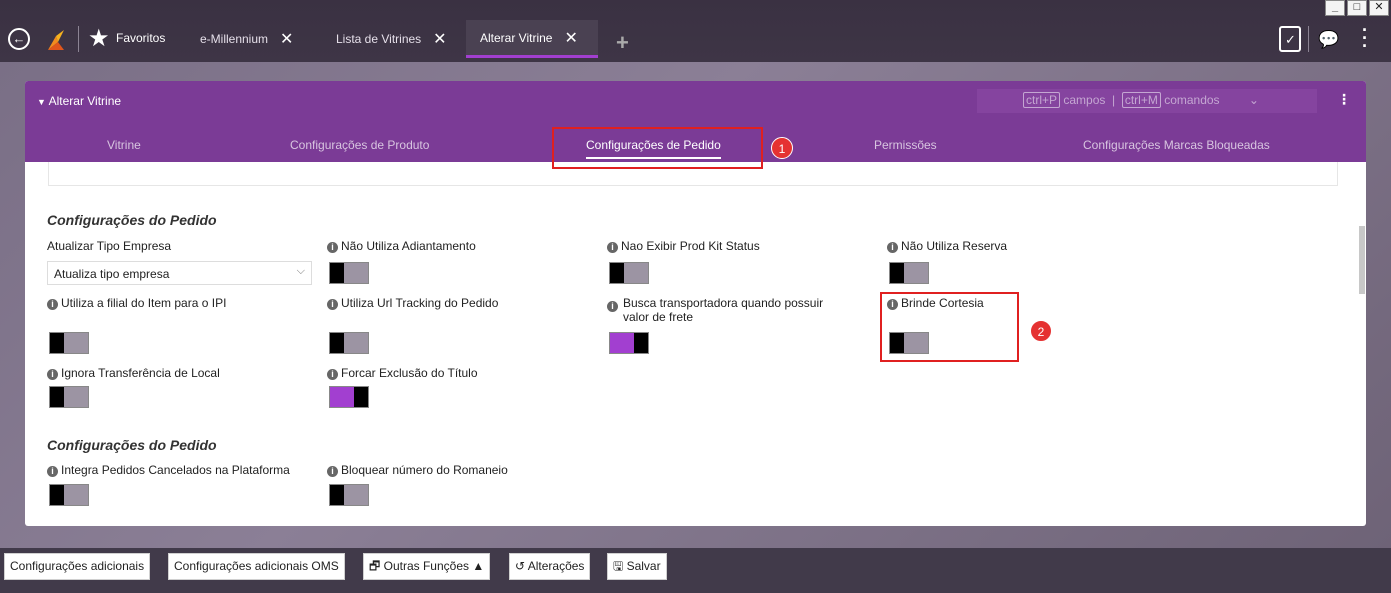 The height and width of the screenshot is (593, 1391). Describe the element at coordinates (359, 145) in the screenshot. I see `tab-configuracoes-produto: Configurações de Produto` at that location.